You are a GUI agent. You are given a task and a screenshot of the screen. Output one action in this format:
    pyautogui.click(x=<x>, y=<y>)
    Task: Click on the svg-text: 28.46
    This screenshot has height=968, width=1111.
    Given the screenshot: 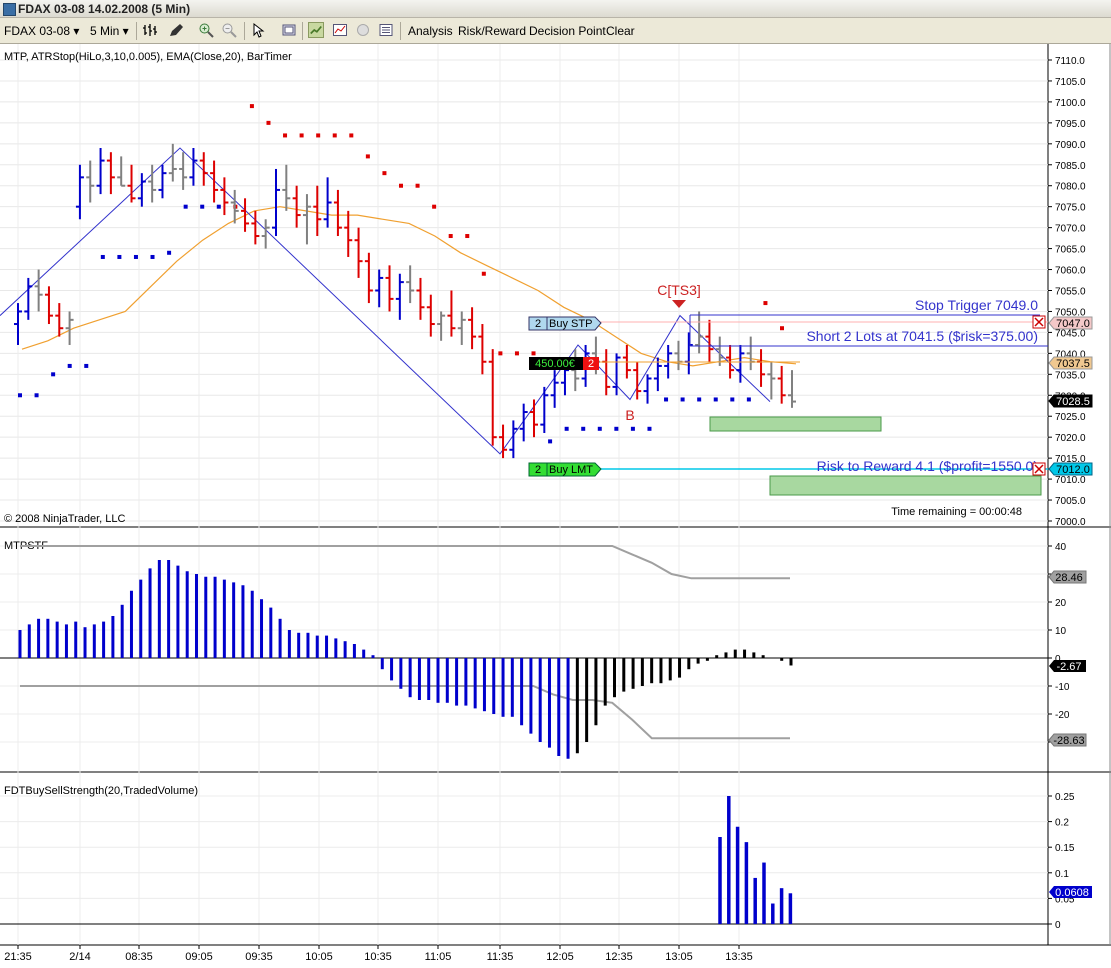 What is the action you would take?
    pyautogui.click(x=1069, y=578)
    